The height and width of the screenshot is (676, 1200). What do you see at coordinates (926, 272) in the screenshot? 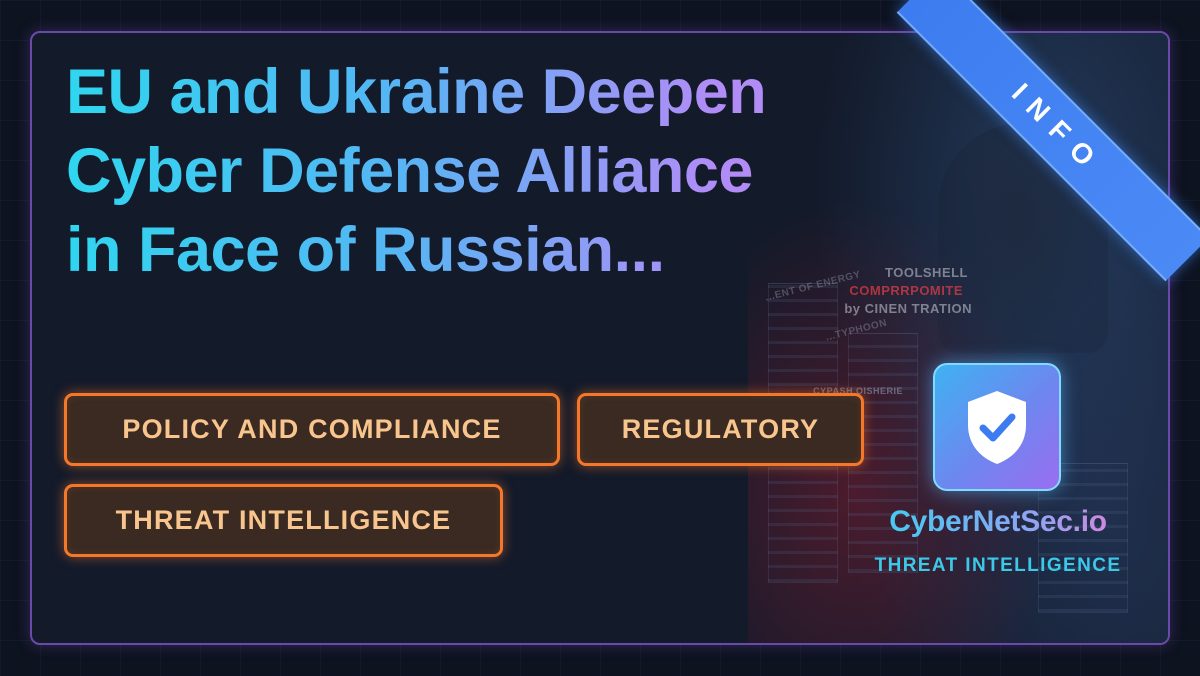
I see `art-text: TOOLSHELL` at bounding box center [926, 272].